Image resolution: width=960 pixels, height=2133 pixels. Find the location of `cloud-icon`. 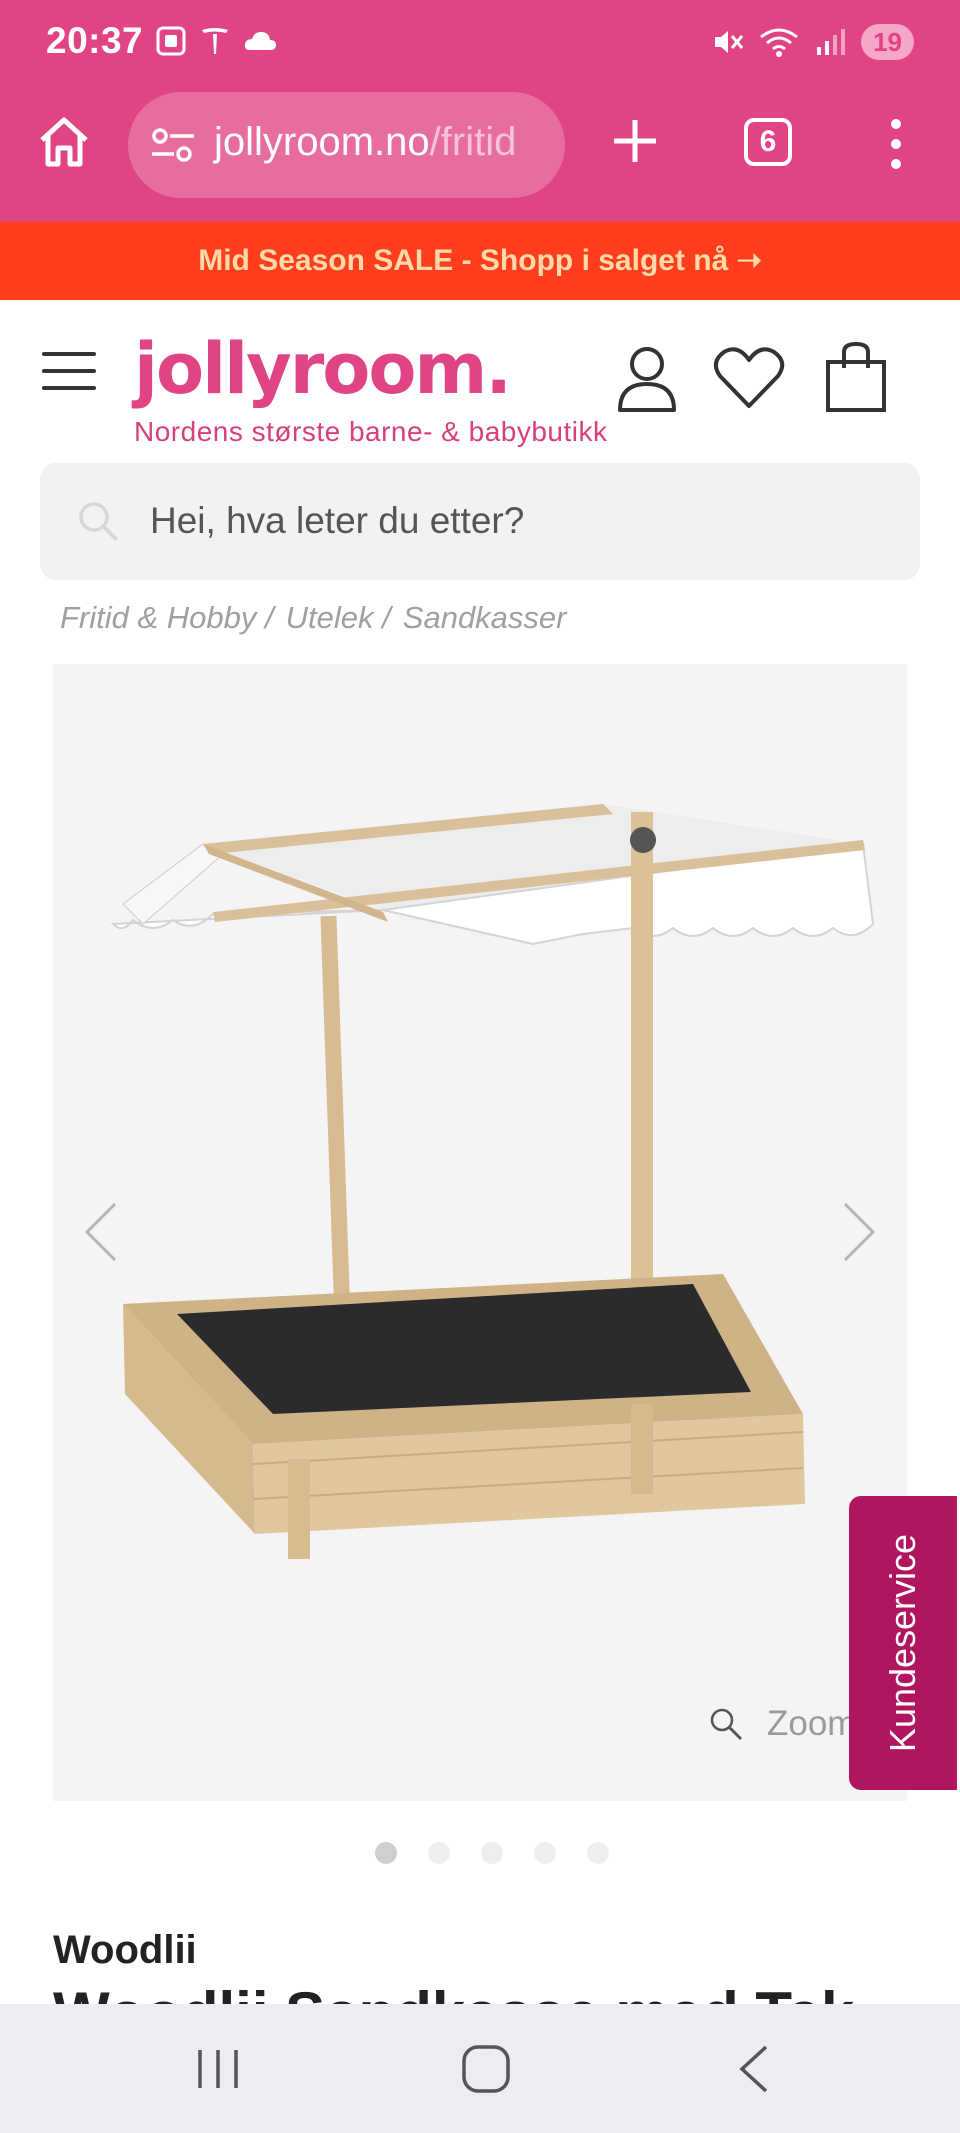

cloud-icon is located at coordinates (260, 41).